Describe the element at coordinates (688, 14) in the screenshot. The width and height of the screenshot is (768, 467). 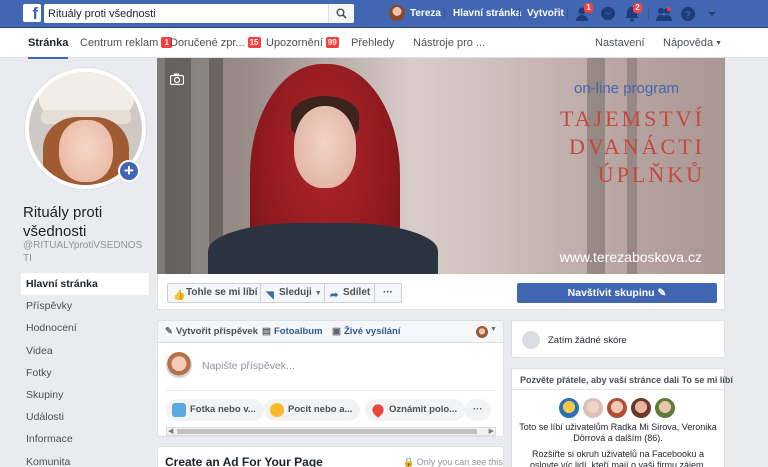
I see `help-question-icon: ?` at that location.